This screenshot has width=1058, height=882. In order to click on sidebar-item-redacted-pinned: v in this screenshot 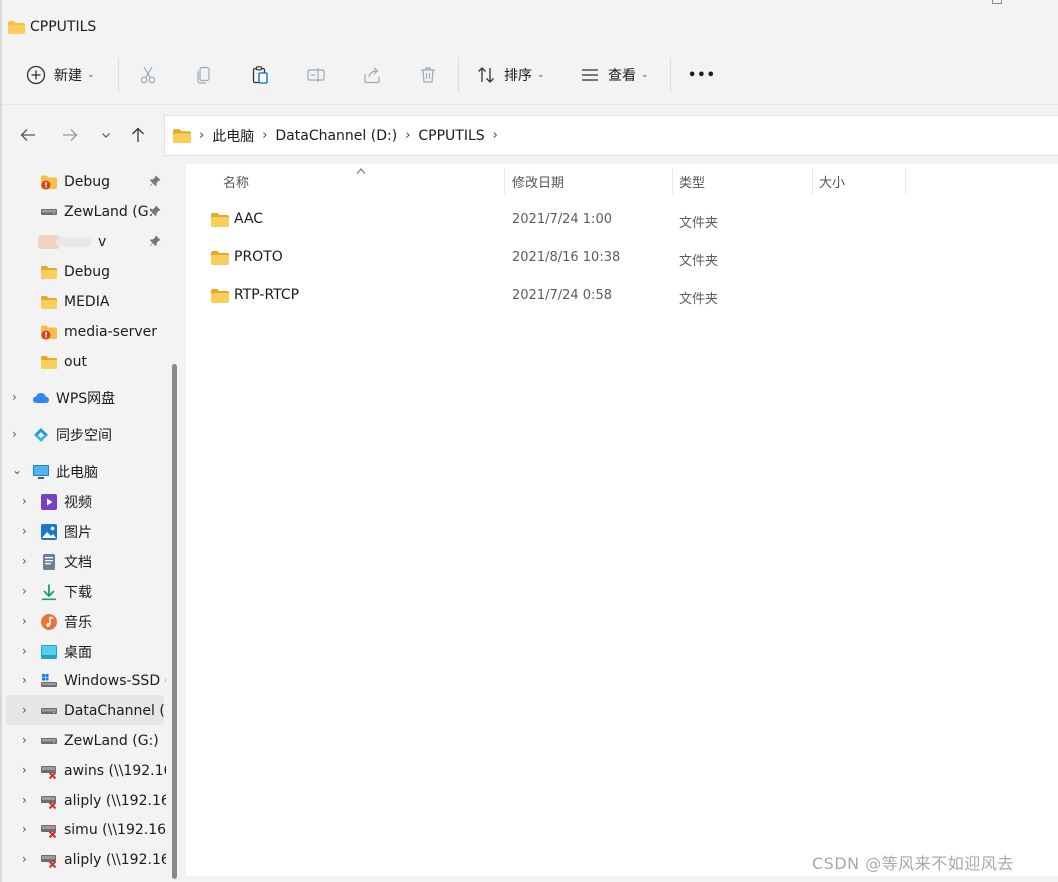, I will do `click(99, 242)`.